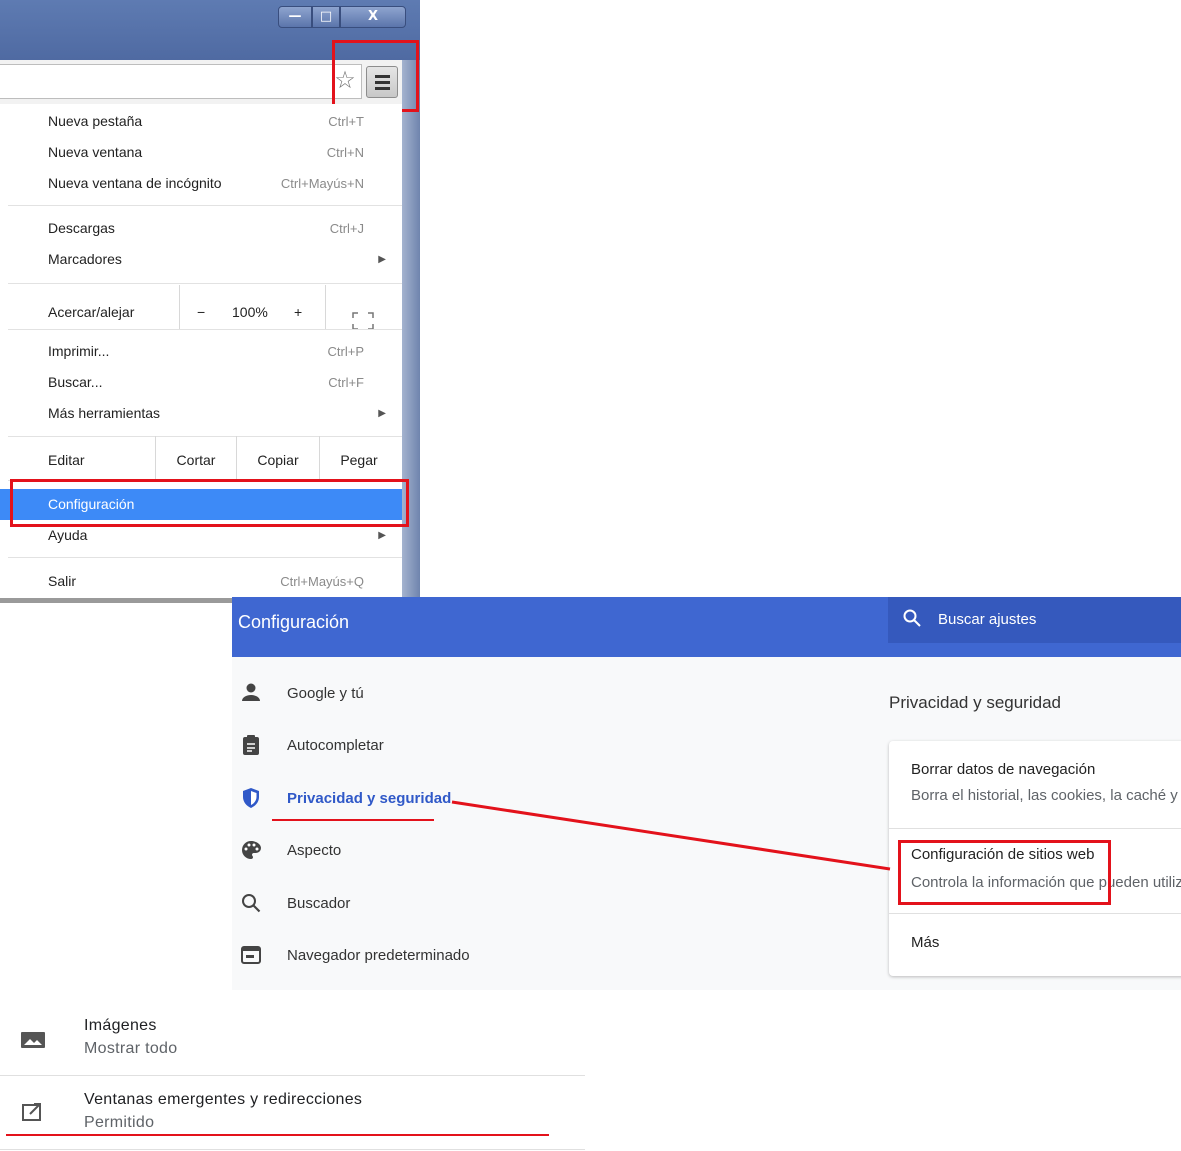 The height and width of the screenshot is (1151, 1181). I want to click on settings-search-box: Buscar ajustes, so click(1034, 620).